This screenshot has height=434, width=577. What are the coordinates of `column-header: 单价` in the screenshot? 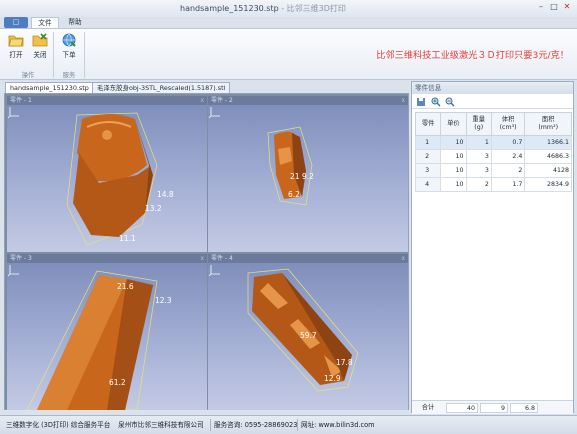 It's located at (453, 124).